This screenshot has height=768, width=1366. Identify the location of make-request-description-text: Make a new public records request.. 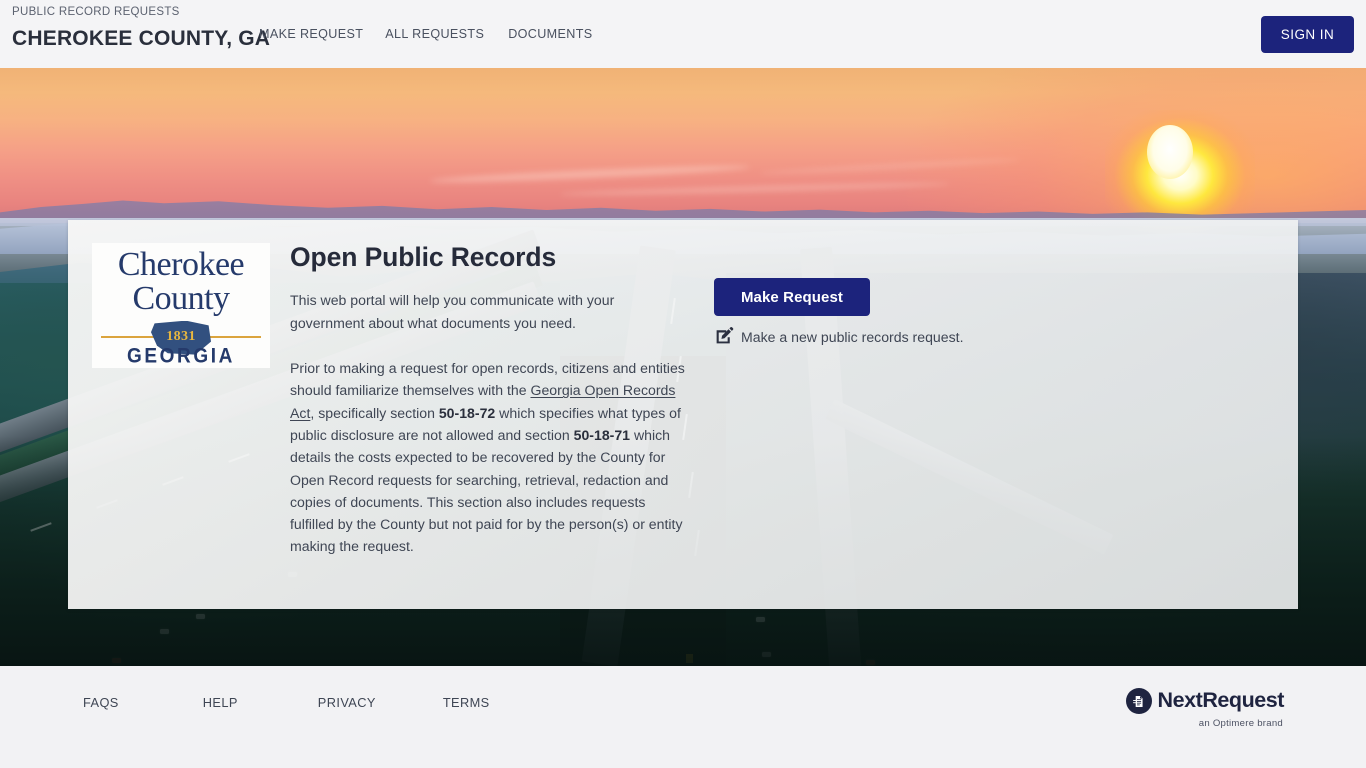
(852, 337).